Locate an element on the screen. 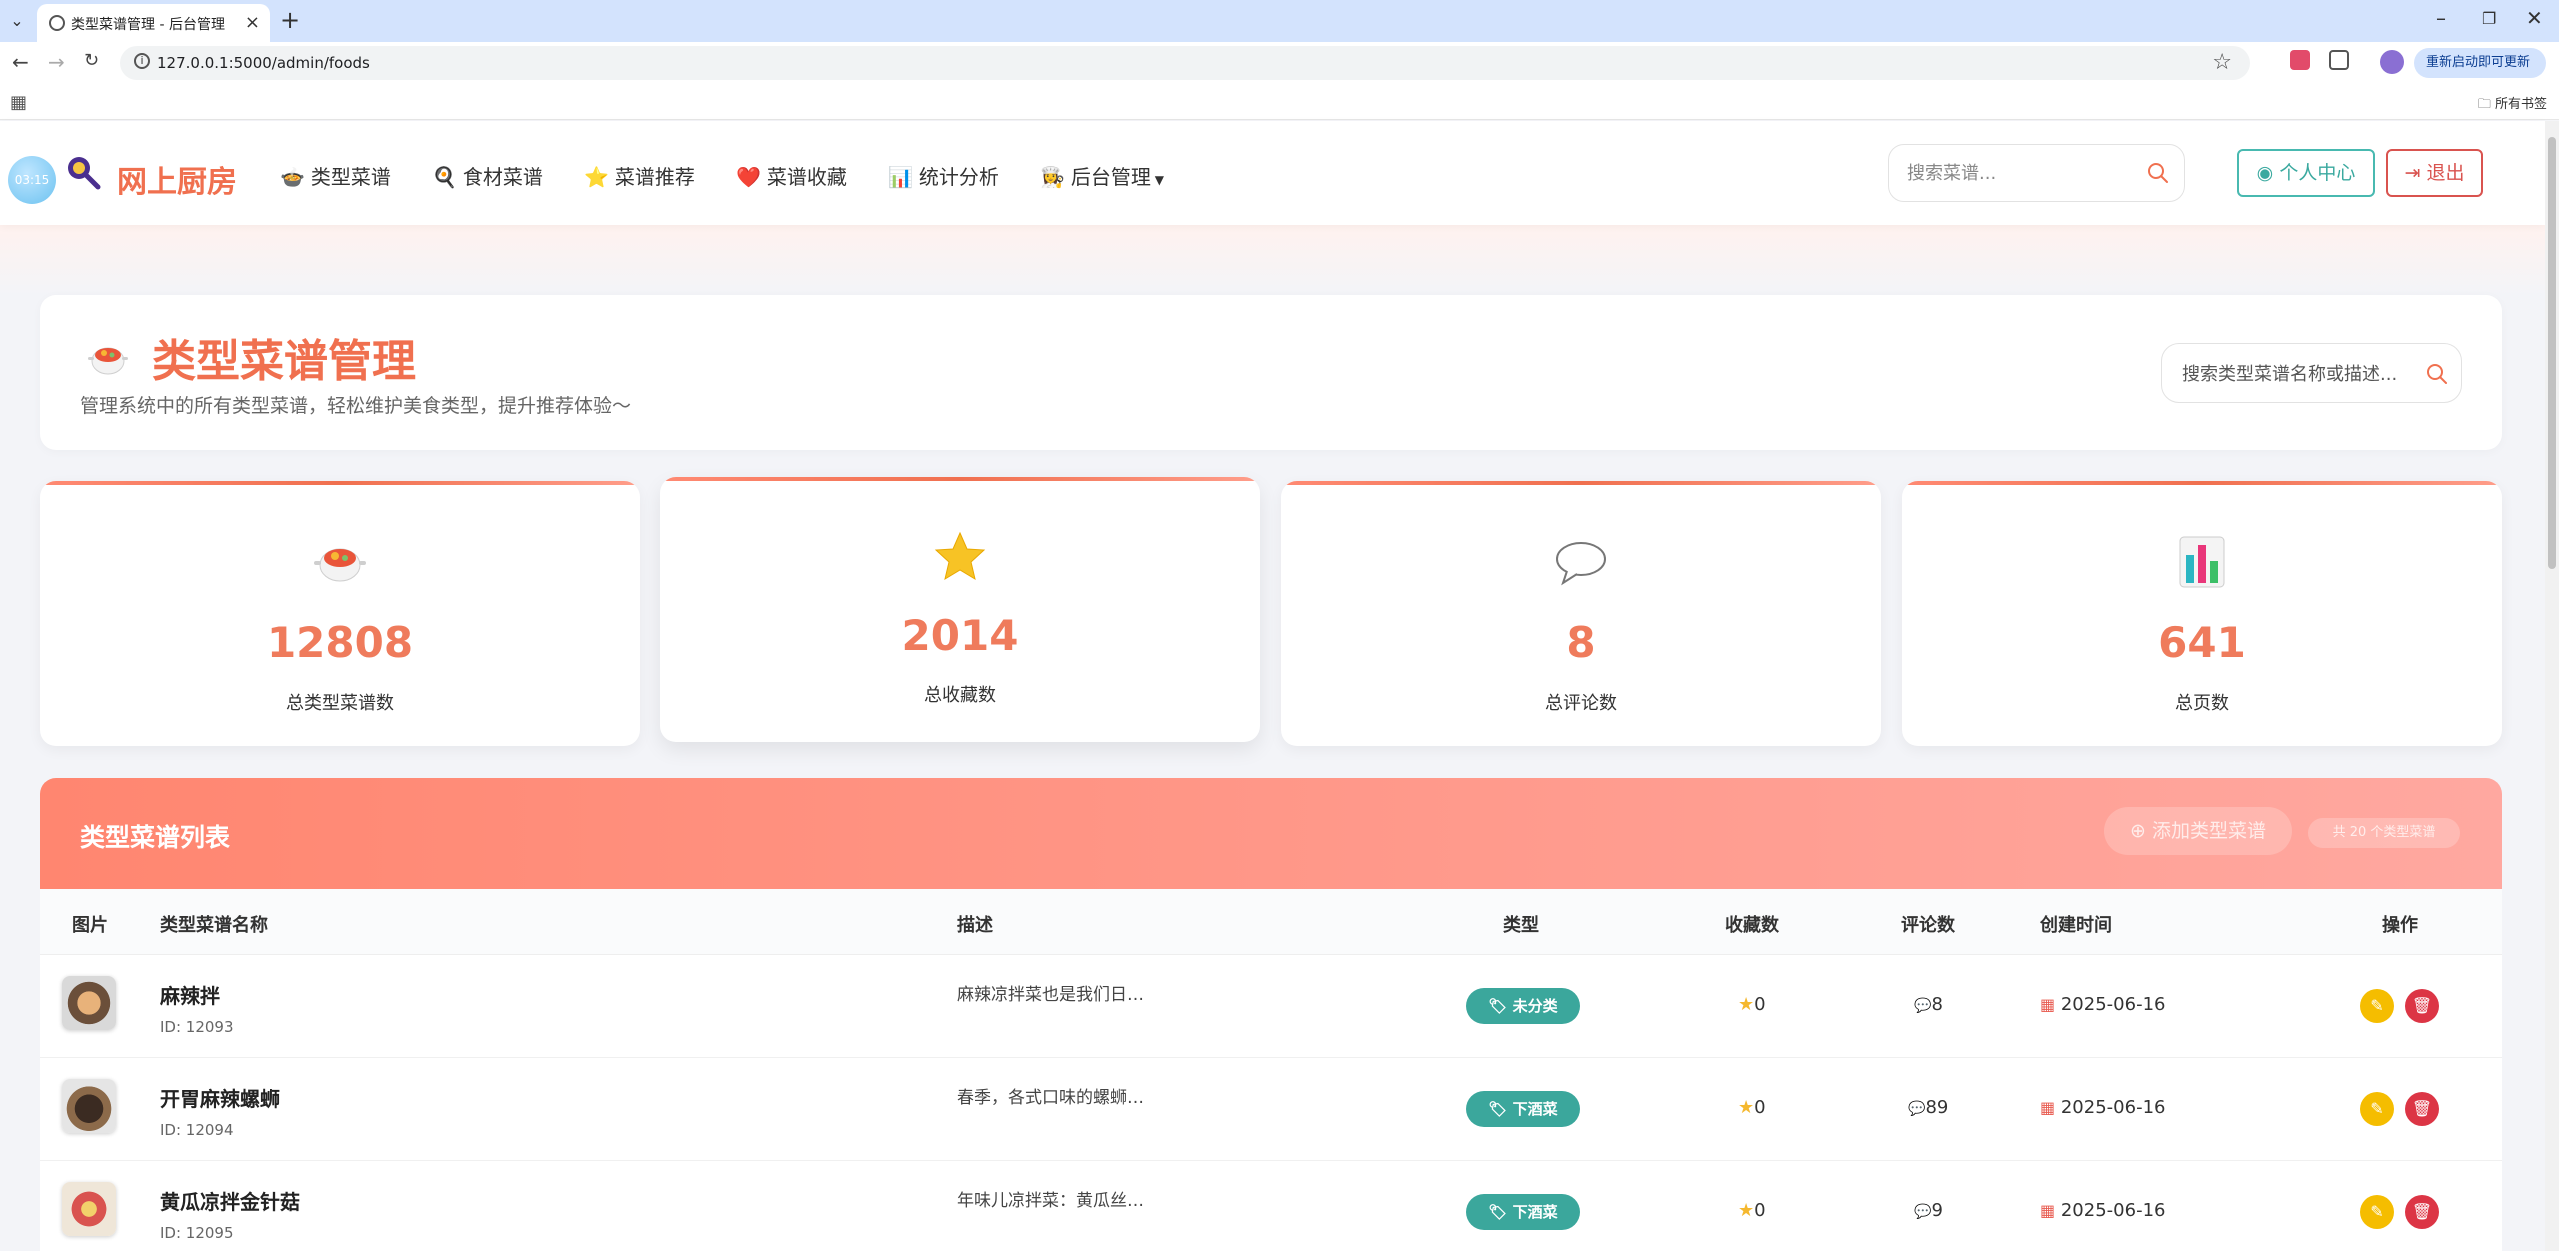 This screenshot has width=2559, height=1251. restore-icon: ❐ is located at coordinates (2489, 18).